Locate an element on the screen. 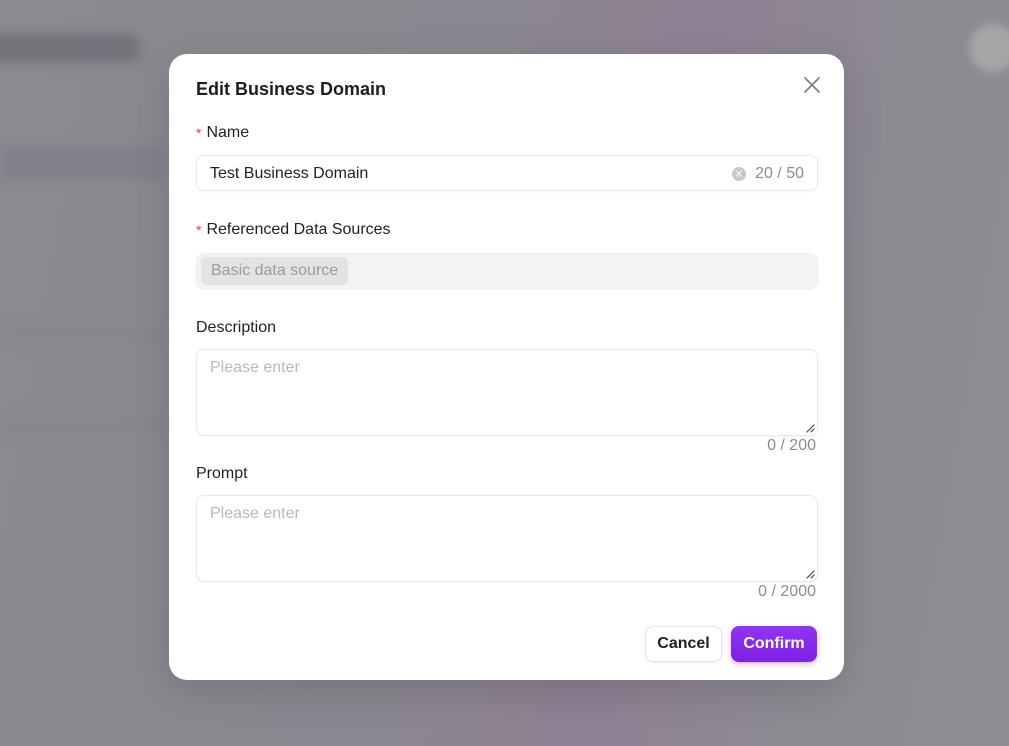  data-sources-label: * Referenced Data Sources is located at coordinates (293, 230).